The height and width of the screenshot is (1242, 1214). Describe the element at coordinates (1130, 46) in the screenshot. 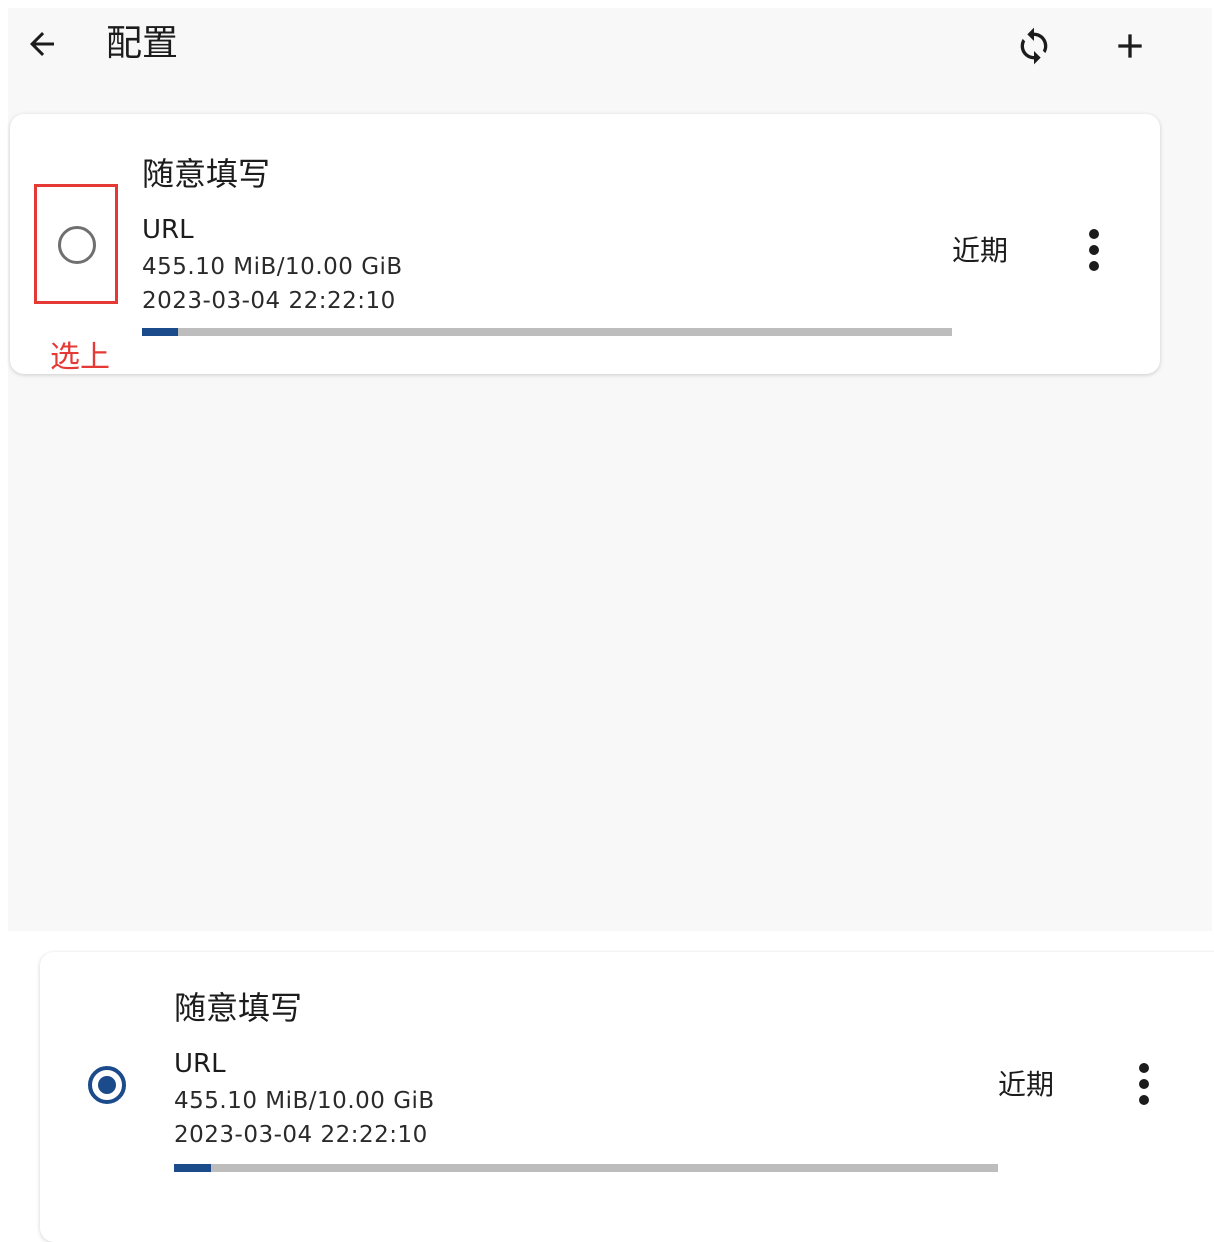

I see `add-icon` at that location.